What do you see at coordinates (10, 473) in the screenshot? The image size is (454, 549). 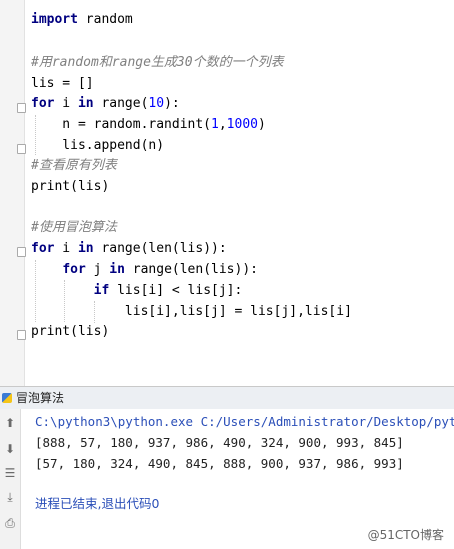 I see `soft-wrap-icon: ☰` at bounding box center [10, 473].